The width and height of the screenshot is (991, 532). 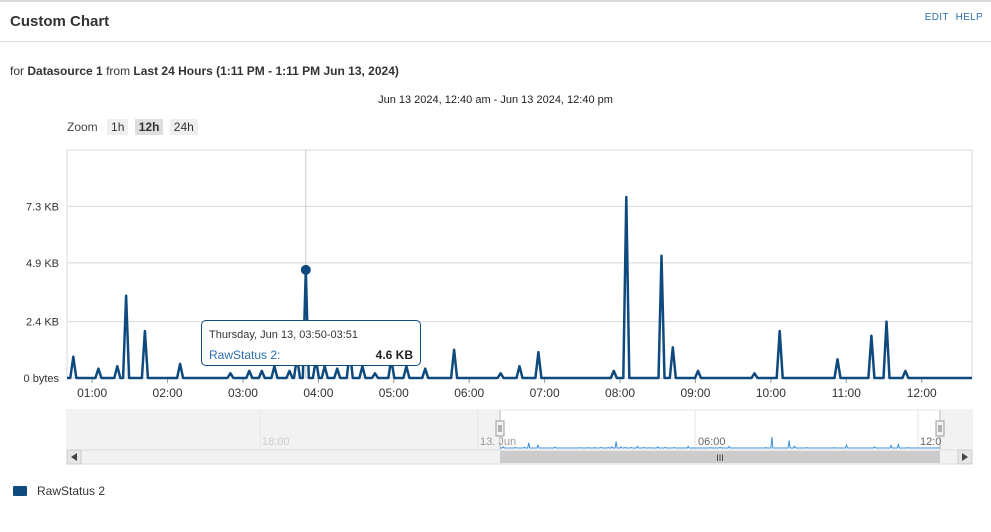 I want to click on x-tick-label: 11:00, so click(x=846, y=393).